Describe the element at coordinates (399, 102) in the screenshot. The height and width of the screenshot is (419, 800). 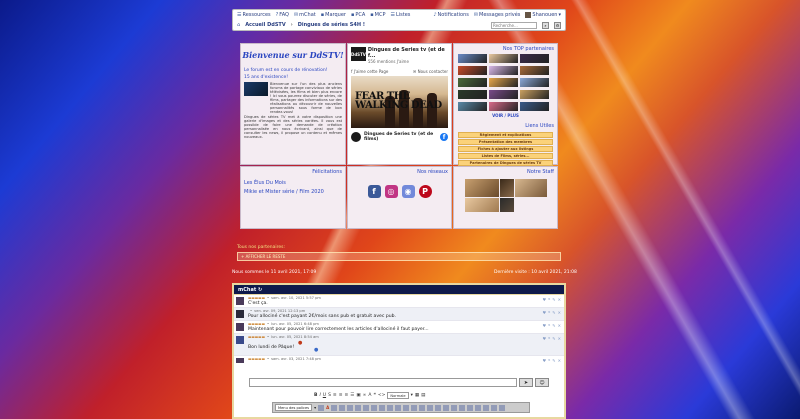
I see `fb-post-image: FEAR THE WALKING DEAD` at that location.